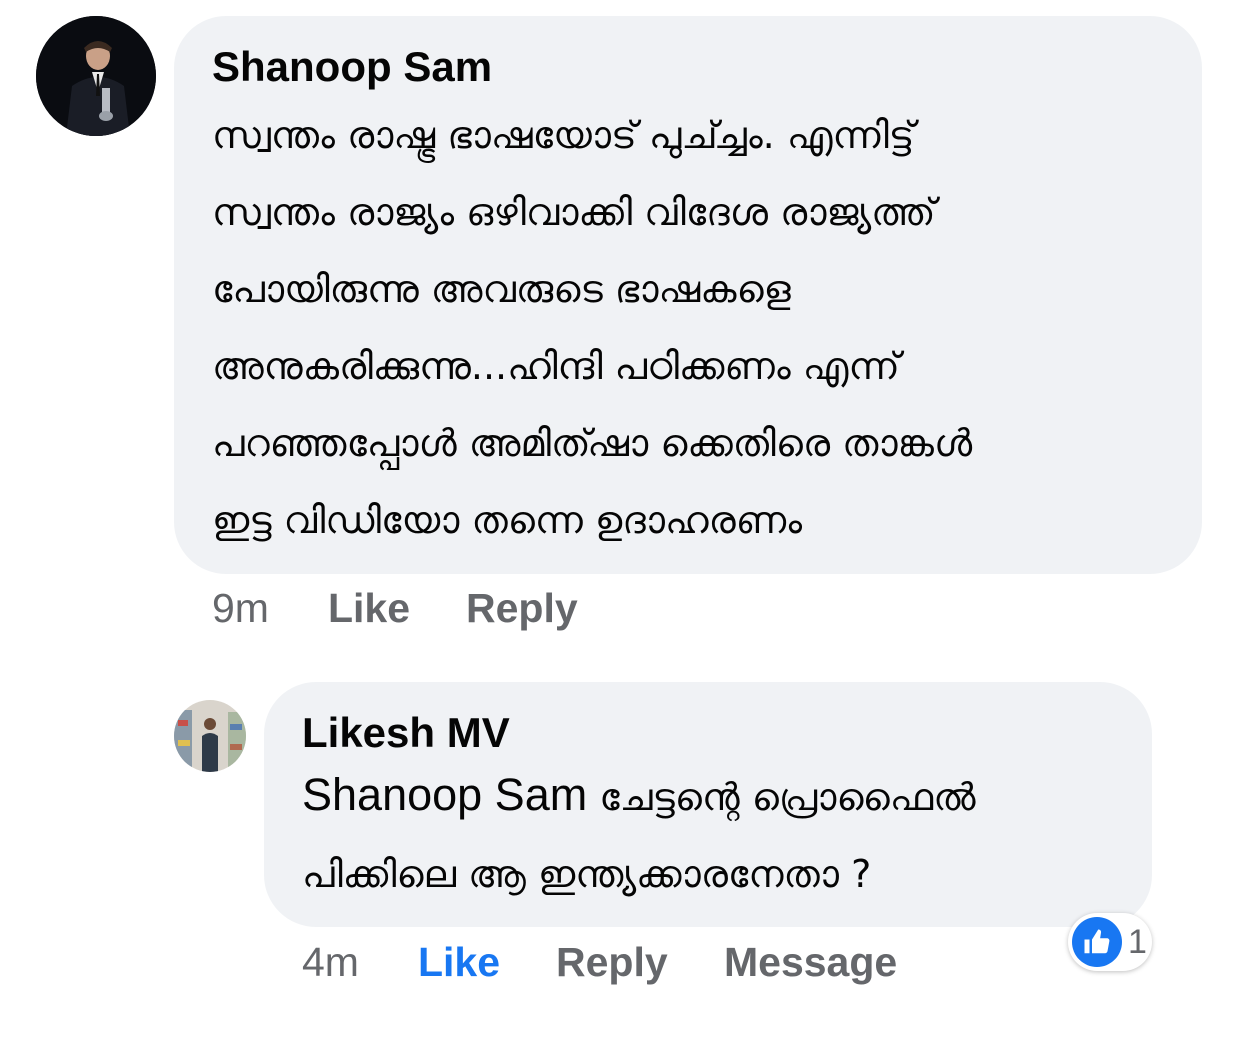  I want to click on like-thumb-icon, so click(1097, 942).